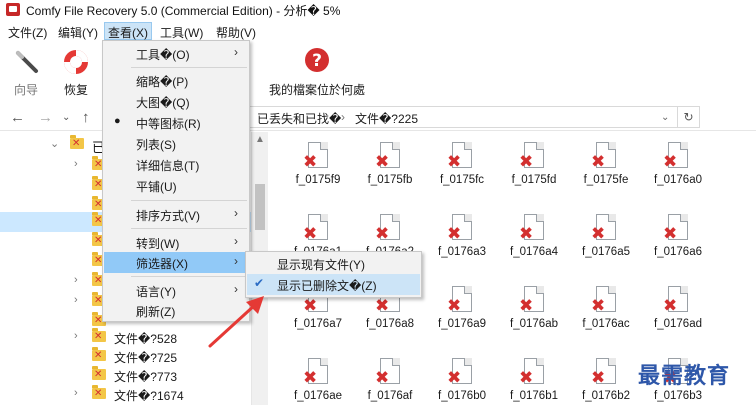  What do you see at coordinates (318, 180) in the screenshot?
I see `file-name: f_0175f9` at bounding box center [318, 180].